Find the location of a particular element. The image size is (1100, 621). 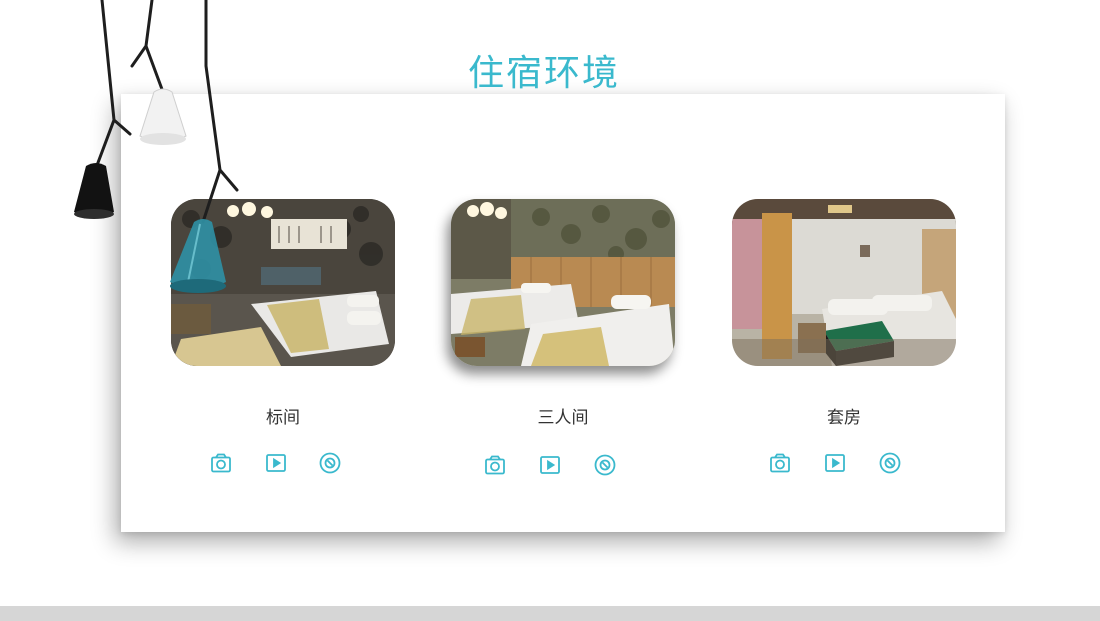

room-standard: 标间 is located at coordinates (283, 336).